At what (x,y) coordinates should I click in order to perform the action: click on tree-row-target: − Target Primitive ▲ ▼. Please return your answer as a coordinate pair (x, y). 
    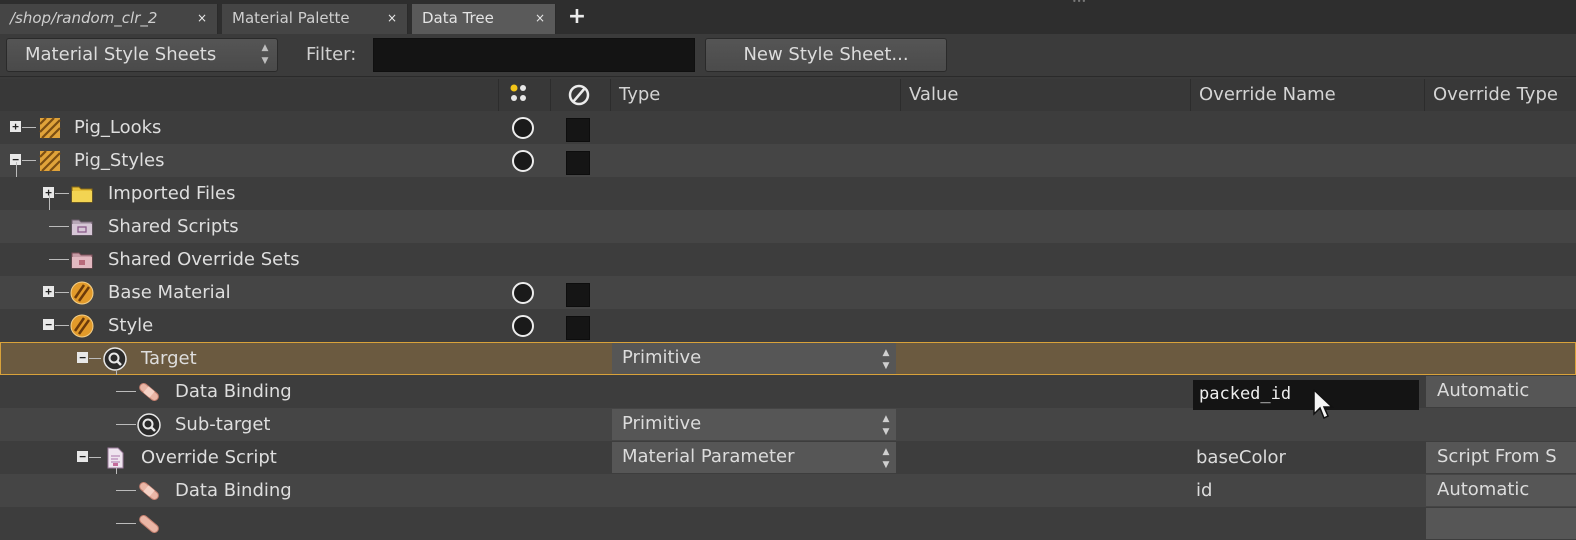
    Looking at the image, I should click on (788, 358).